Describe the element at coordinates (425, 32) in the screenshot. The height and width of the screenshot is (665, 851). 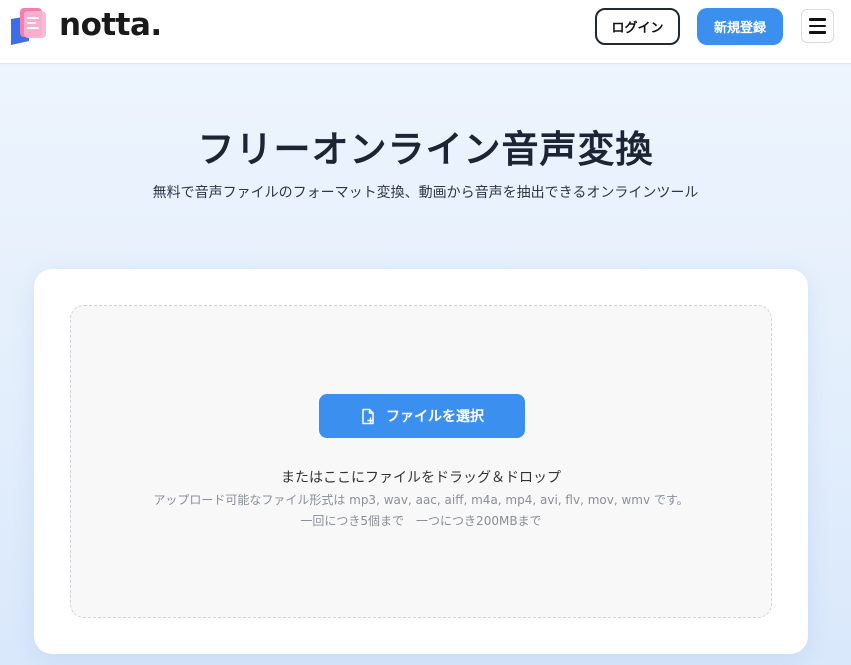
I see `top-header: notta. ログイン 新規登録` at that location.